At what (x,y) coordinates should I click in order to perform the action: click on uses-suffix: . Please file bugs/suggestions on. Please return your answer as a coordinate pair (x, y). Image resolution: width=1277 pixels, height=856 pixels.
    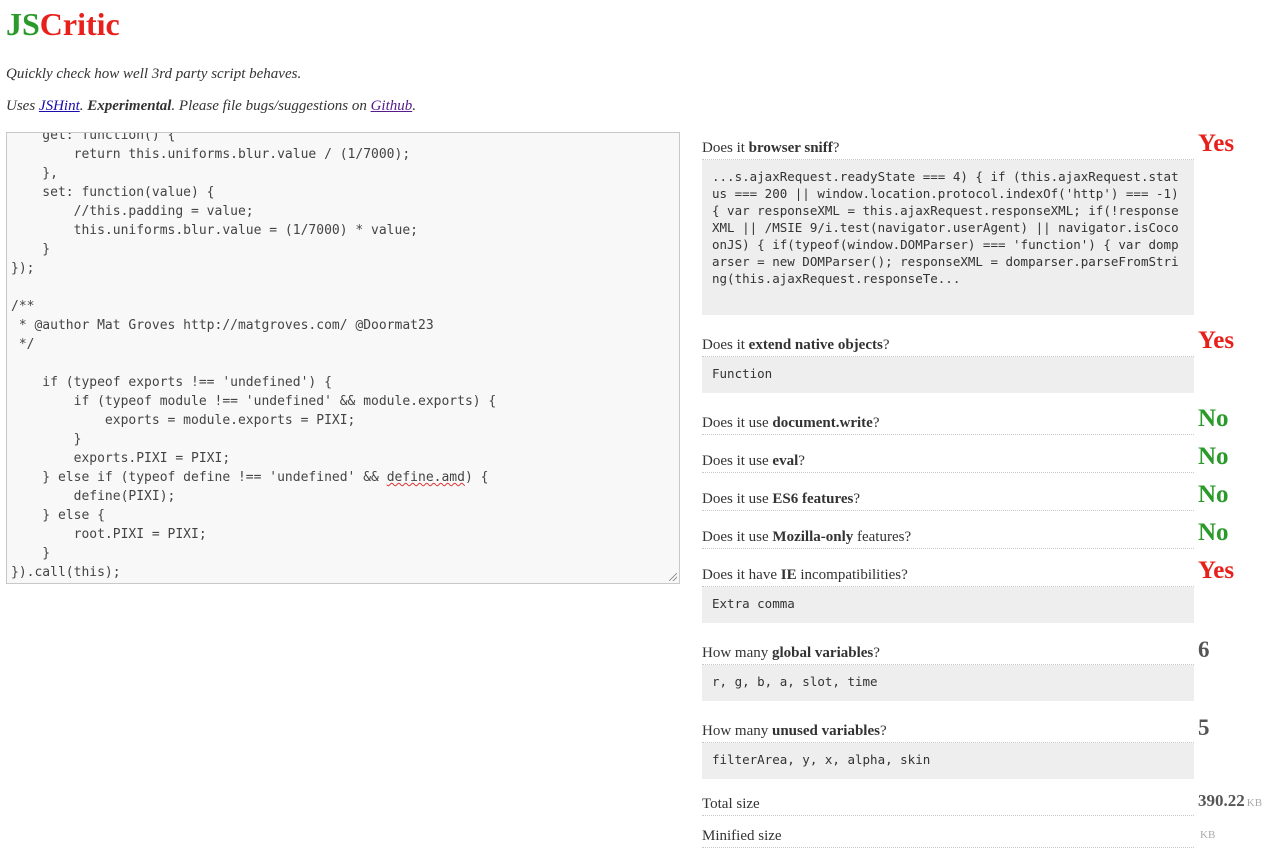
    Looking at the image, I should click on (271, 106).